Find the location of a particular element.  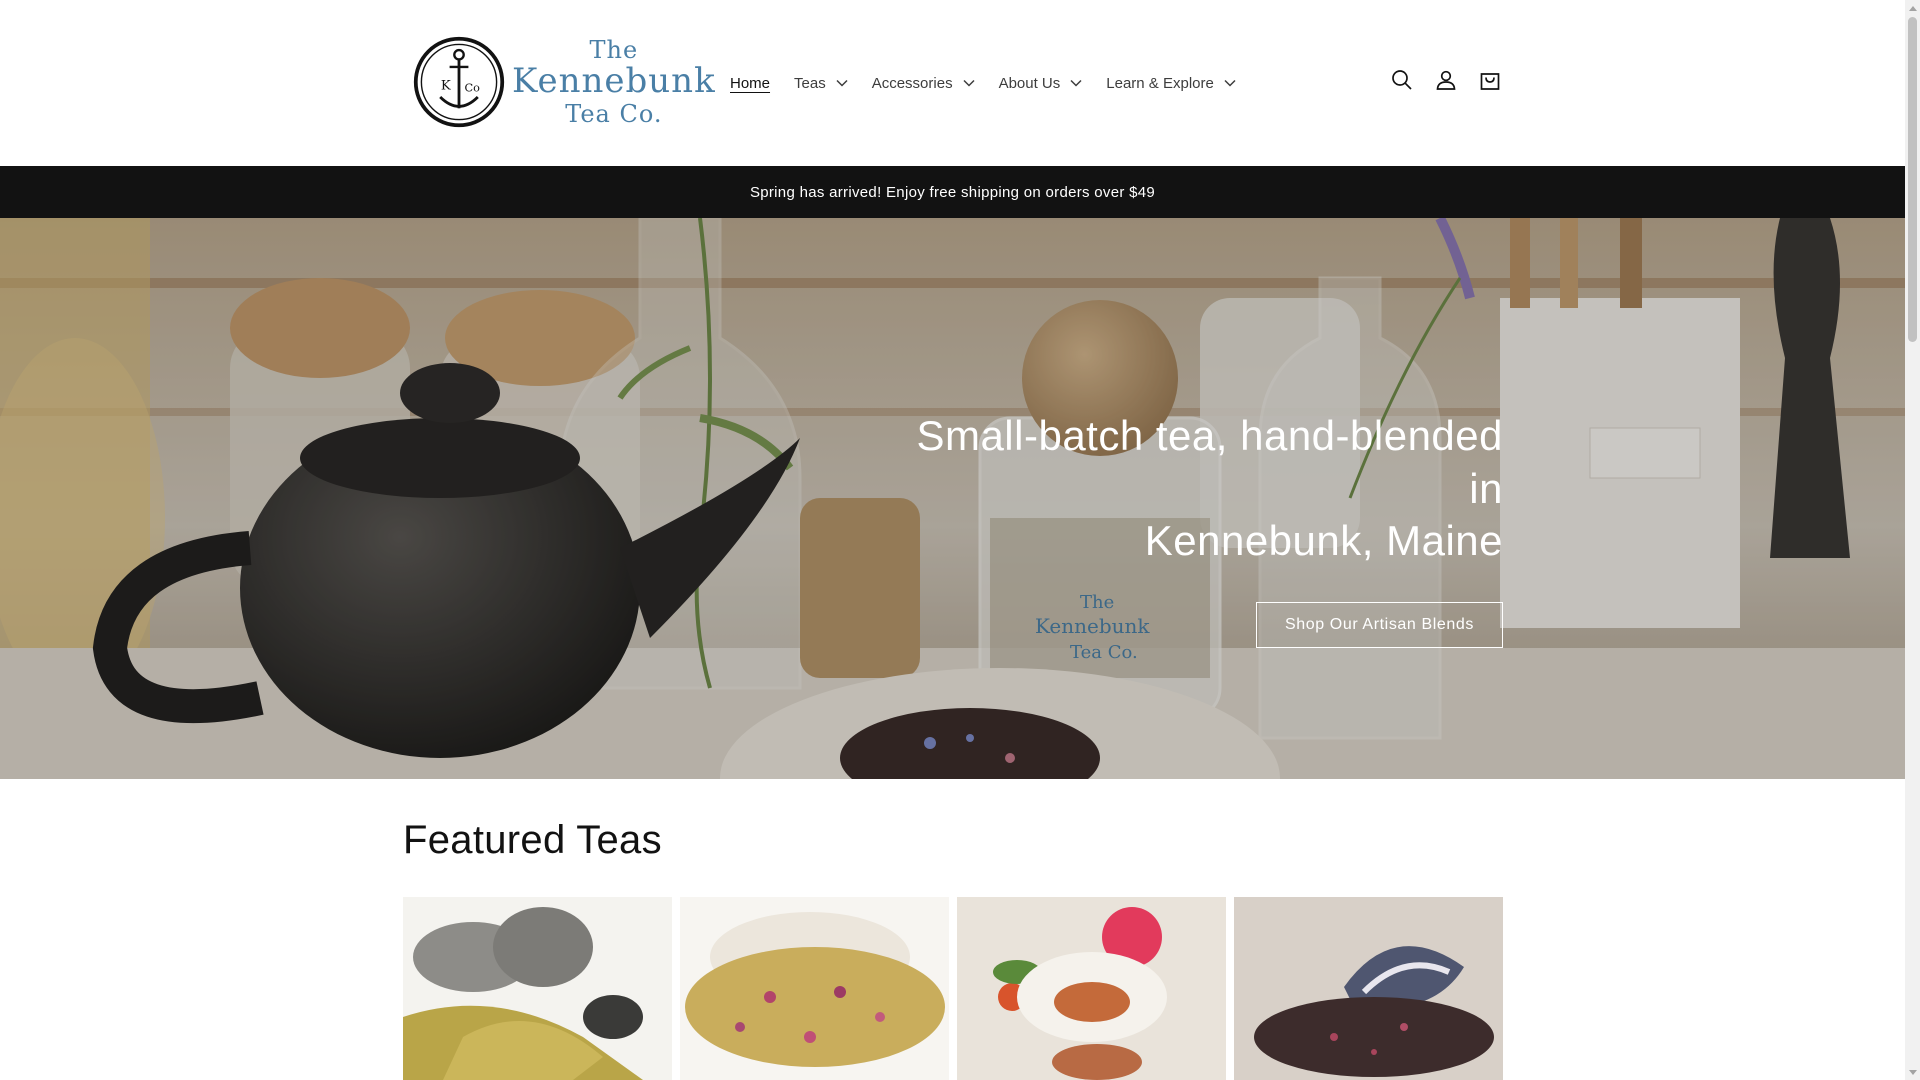

nav-item-label: Home is located at coordinates (750, 83).